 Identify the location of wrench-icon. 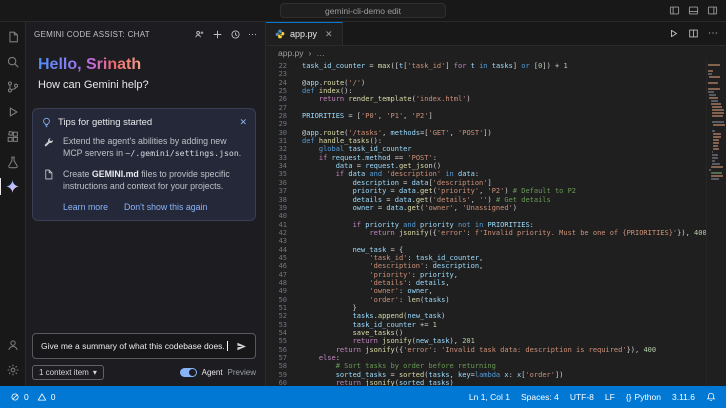
(49, 147).